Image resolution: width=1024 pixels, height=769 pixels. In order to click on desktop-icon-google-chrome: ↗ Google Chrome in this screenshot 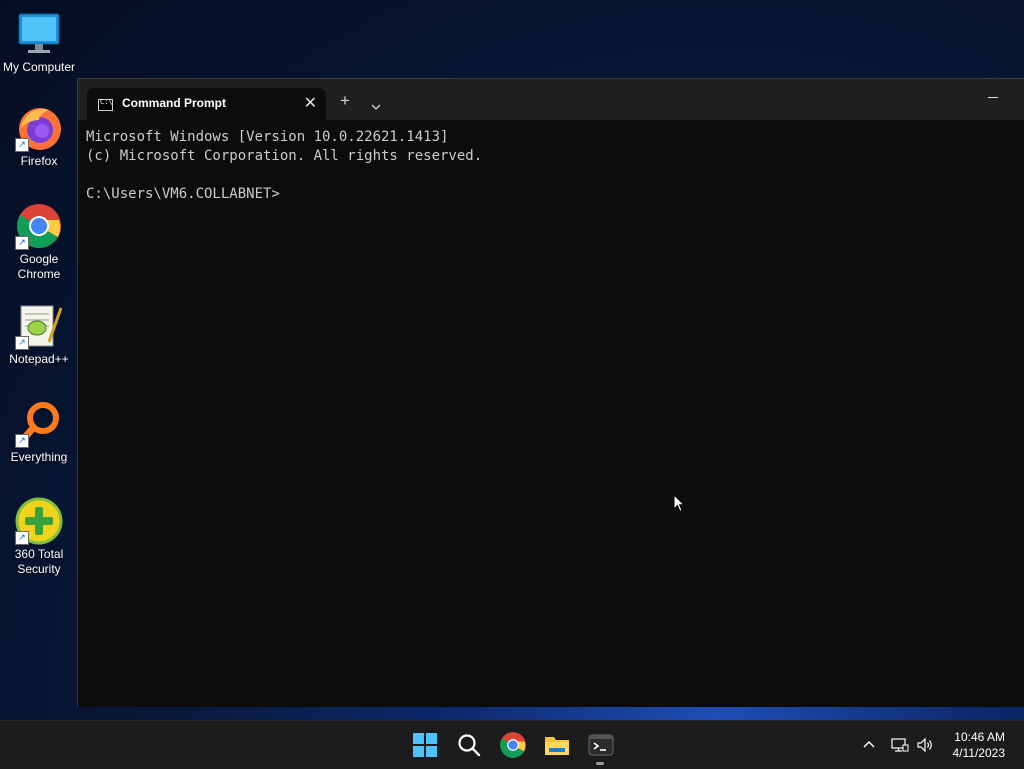, I will do `click(39, 242)`.